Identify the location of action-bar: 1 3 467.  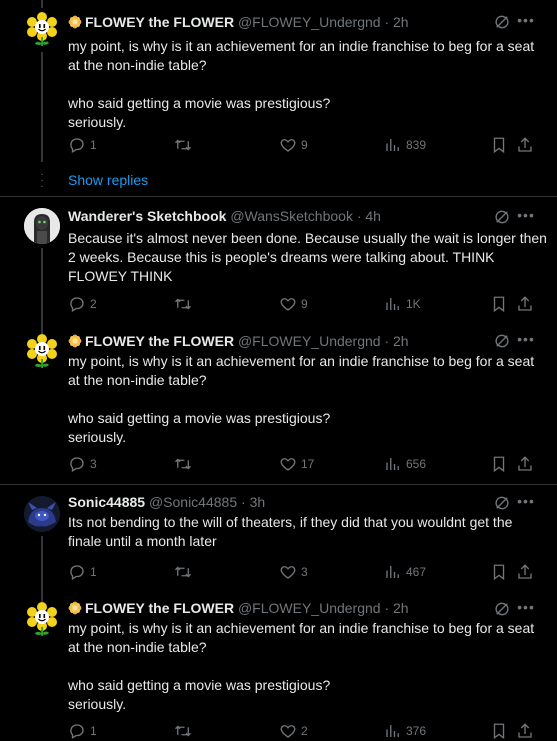
(303, 571).